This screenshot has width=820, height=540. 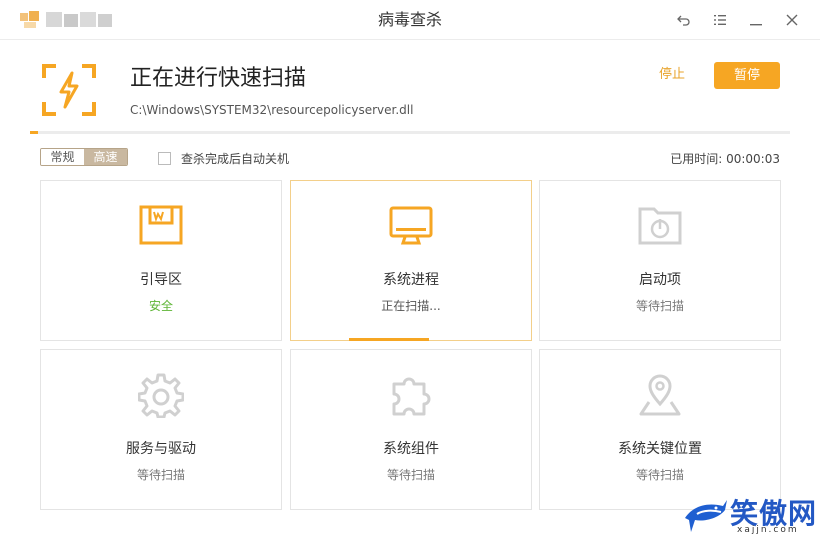 I want to click on menu-icon, so click(x=720, y=20).